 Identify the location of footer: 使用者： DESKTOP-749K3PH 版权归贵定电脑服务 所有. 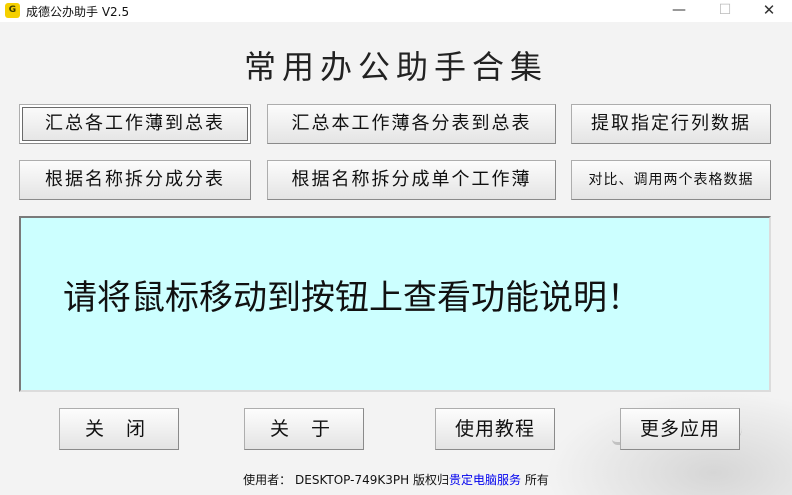
(396, 479).